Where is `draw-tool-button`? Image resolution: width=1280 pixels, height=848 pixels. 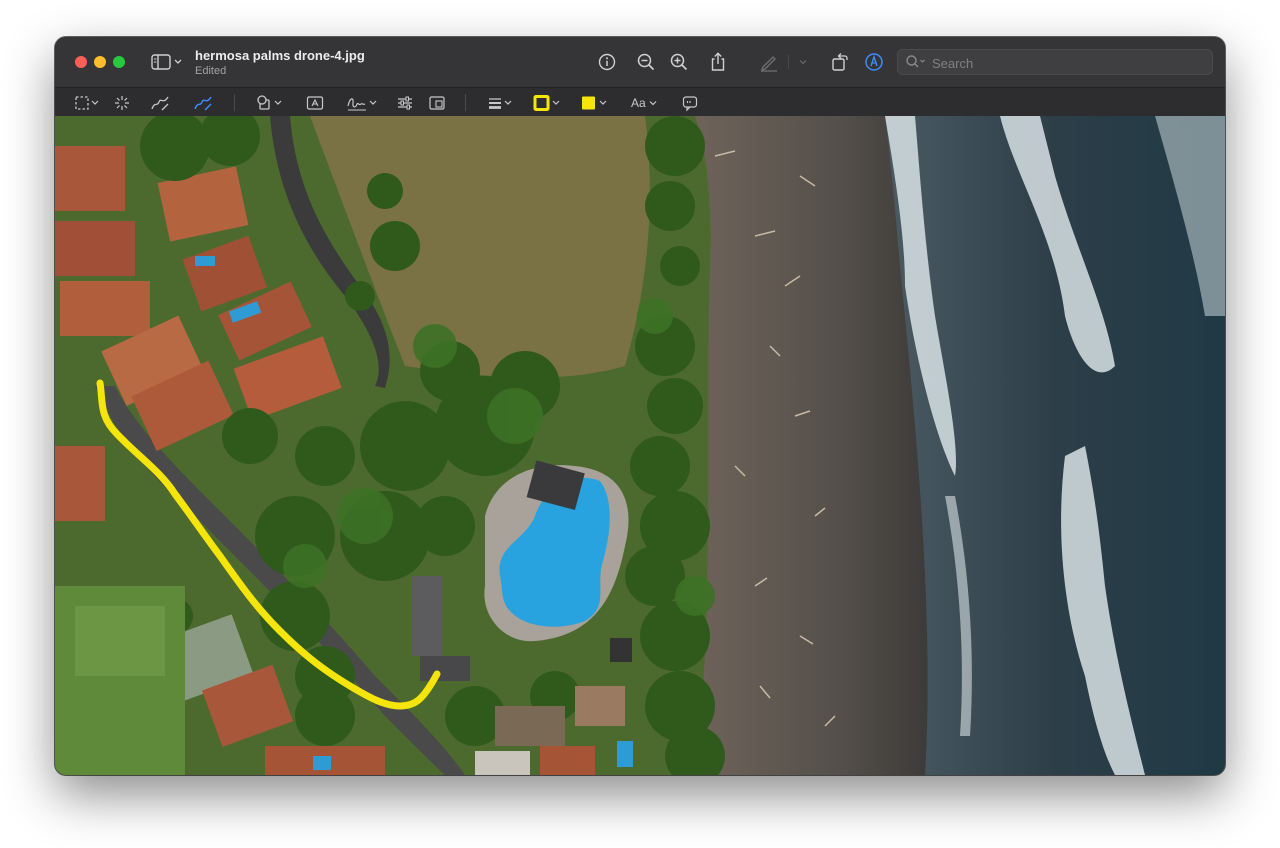 draw-tool-button is located at coordinates (203, 103).